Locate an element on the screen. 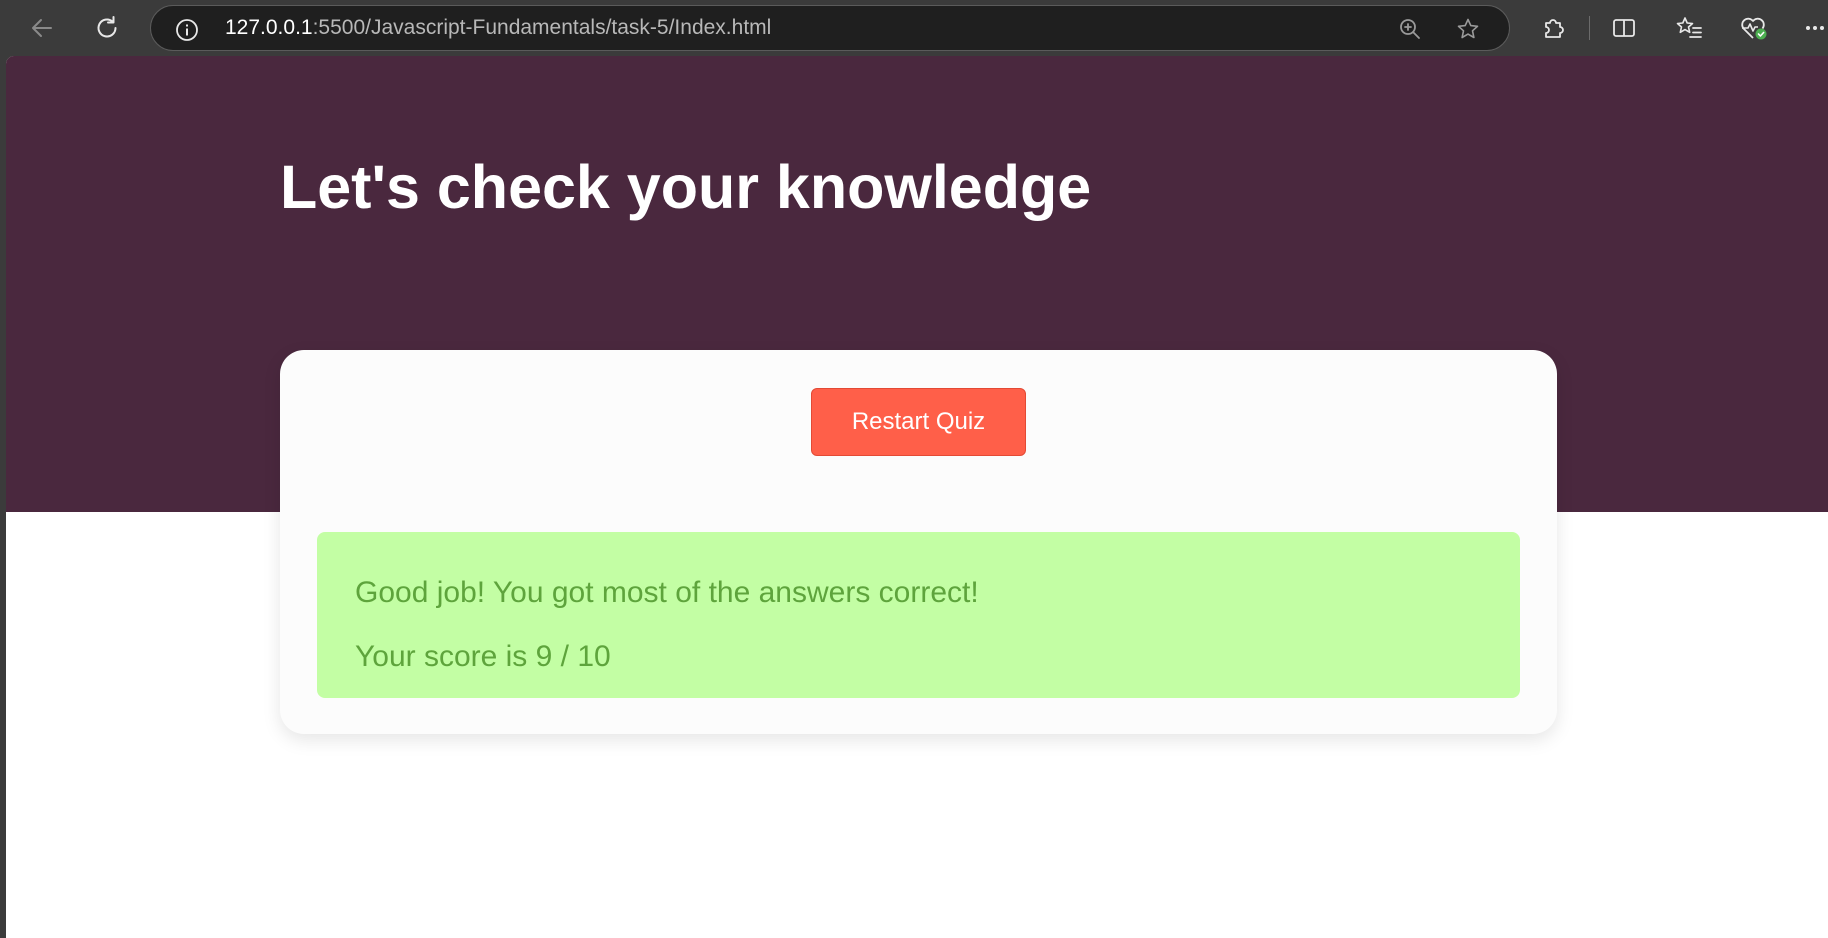 The image size is (1828, 938). restart-quiz-button: Restart Quiz is located at coordinates (918, 422).